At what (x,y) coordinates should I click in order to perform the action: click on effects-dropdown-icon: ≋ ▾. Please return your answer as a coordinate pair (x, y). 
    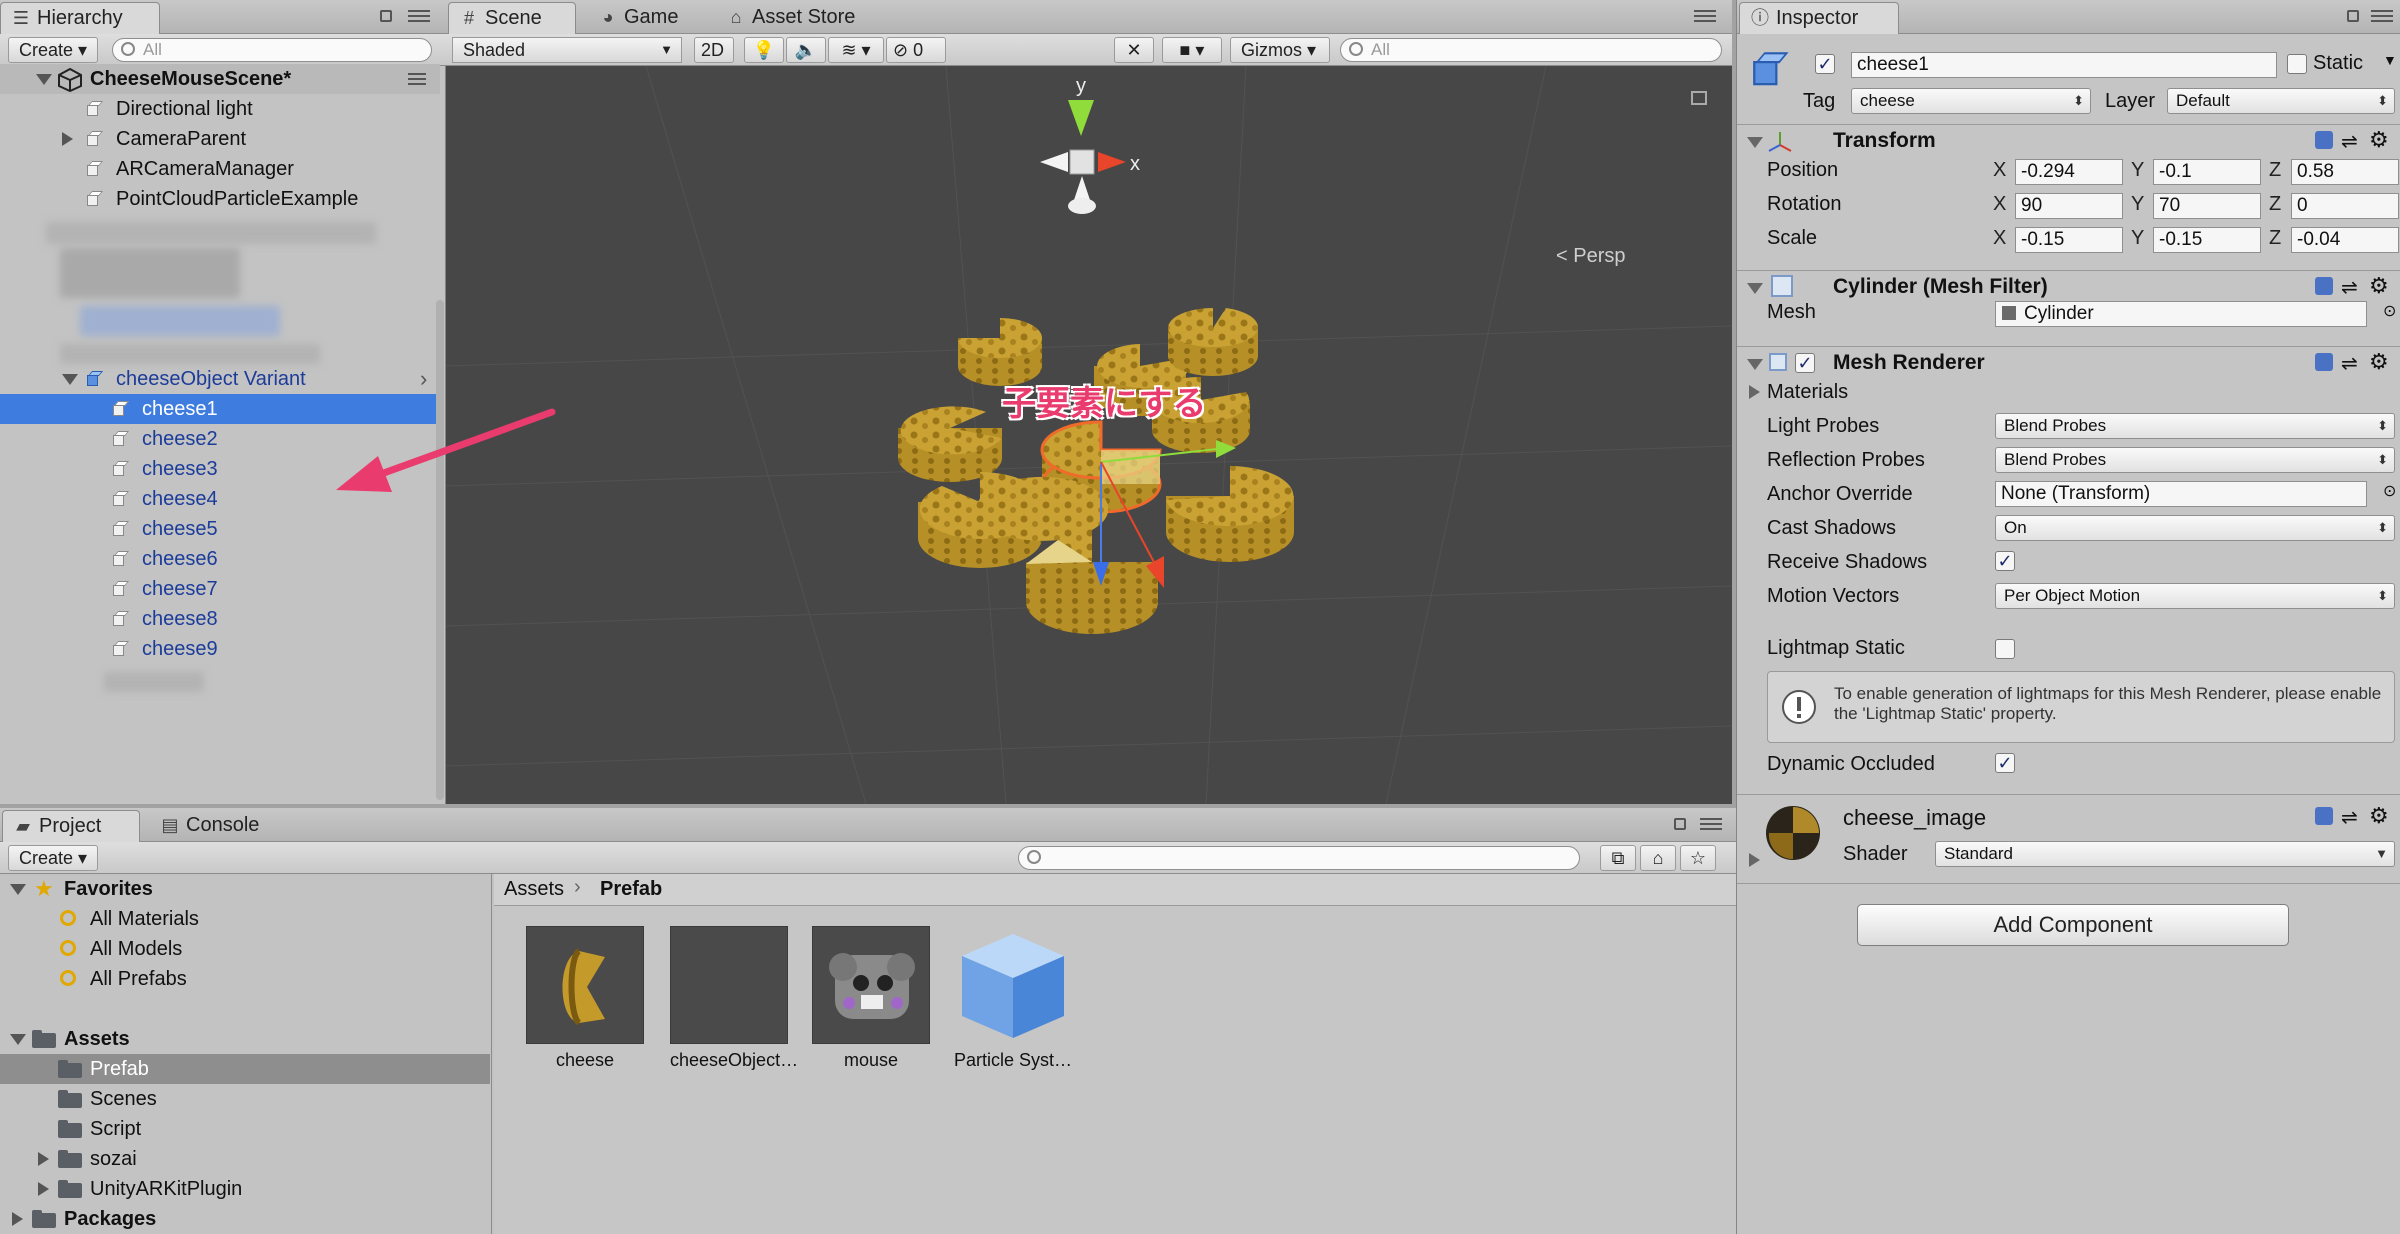
    Looking at the image, I should click on (856, 50).